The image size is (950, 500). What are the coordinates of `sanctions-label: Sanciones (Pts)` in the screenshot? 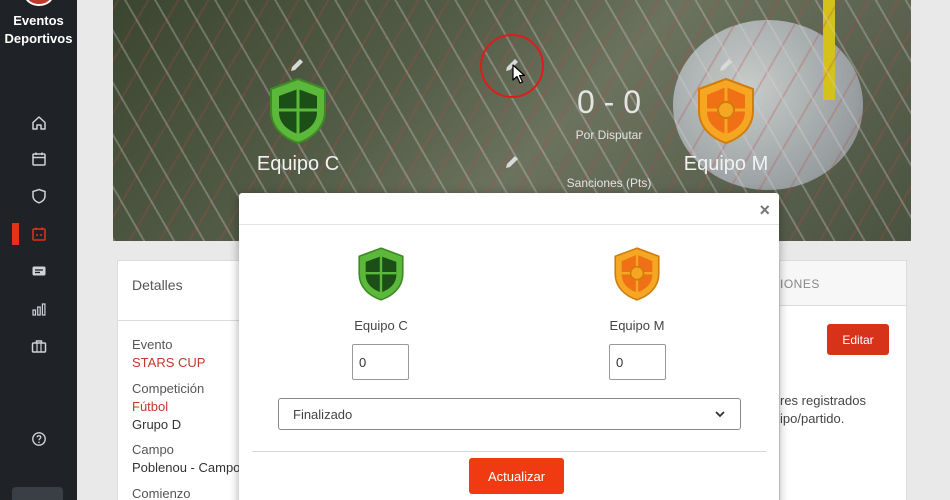 It's located at (609, 183).